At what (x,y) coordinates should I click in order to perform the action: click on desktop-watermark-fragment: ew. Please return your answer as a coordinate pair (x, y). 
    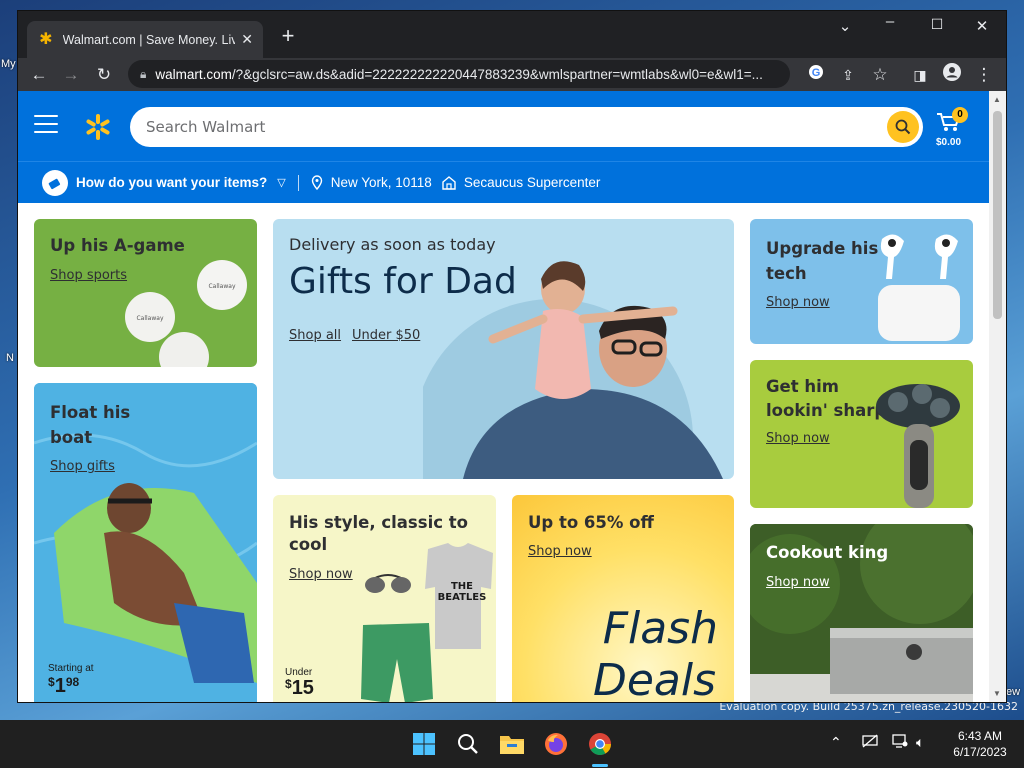
    Looking at the image, I should click on (1013, 692).